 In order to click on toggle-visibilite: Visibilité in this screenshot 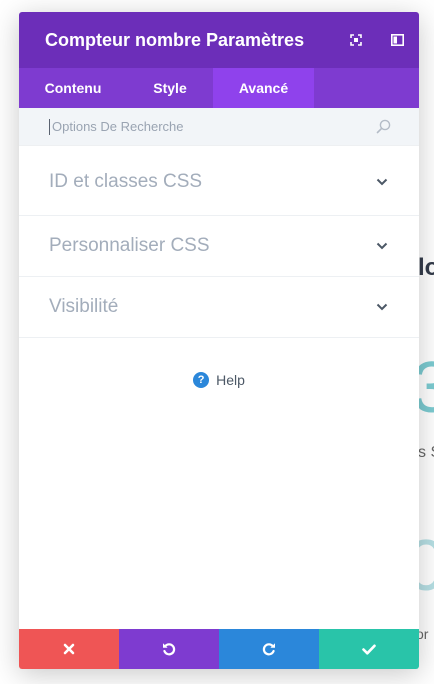, I will do `click(219, 307)`.